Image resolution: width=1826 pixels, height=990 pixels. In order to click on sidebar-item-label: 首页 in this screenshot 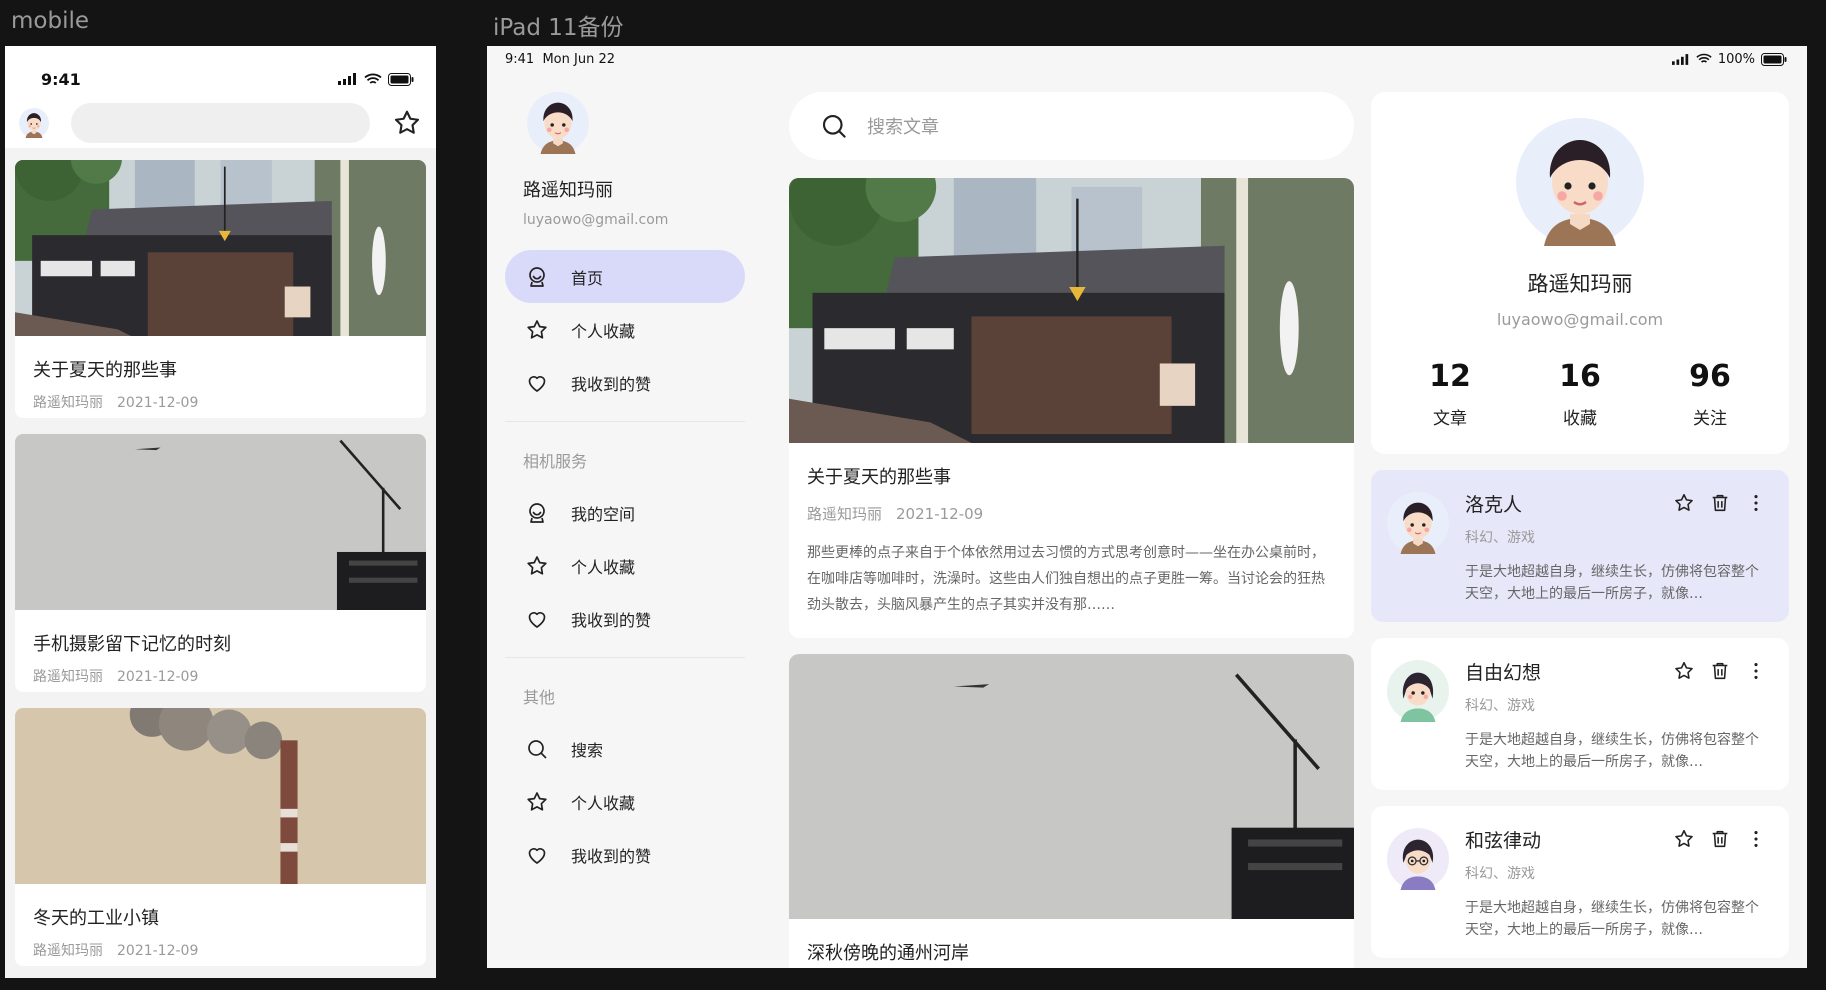, I will do `click(587, 278)`.